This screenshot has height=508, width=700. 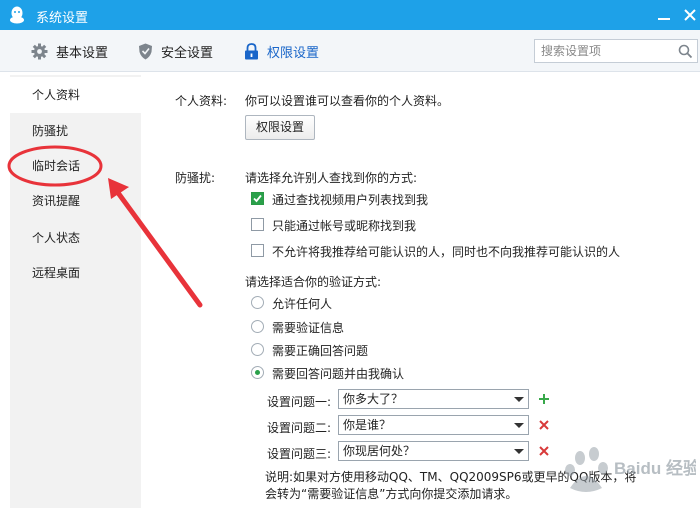 I want to click on sidebar-item-temp-session: 临时会话, so click(x=75, y=166).